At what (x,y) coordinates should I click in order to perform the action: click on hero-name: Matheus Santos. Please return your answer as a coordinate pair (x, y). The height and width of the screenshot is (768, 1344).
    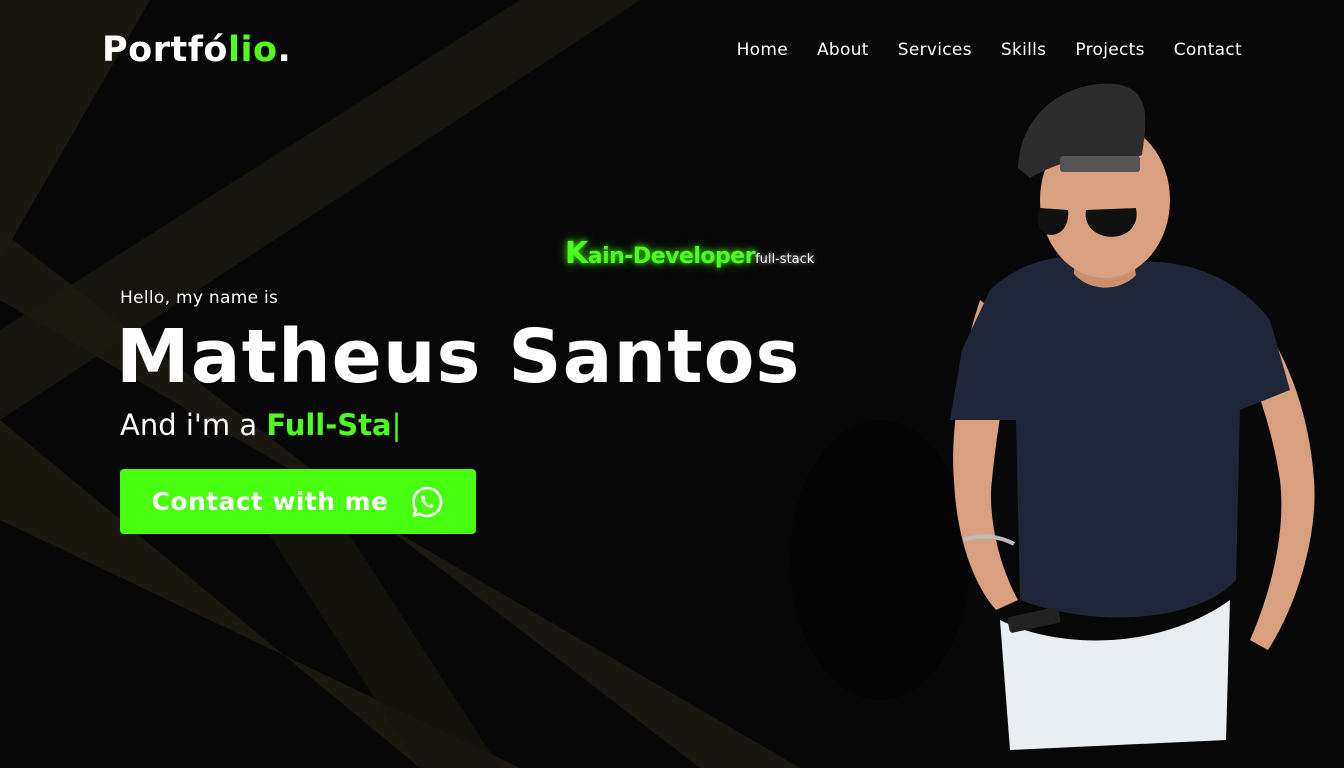
    Looking at the image, I should click on (458, 357).